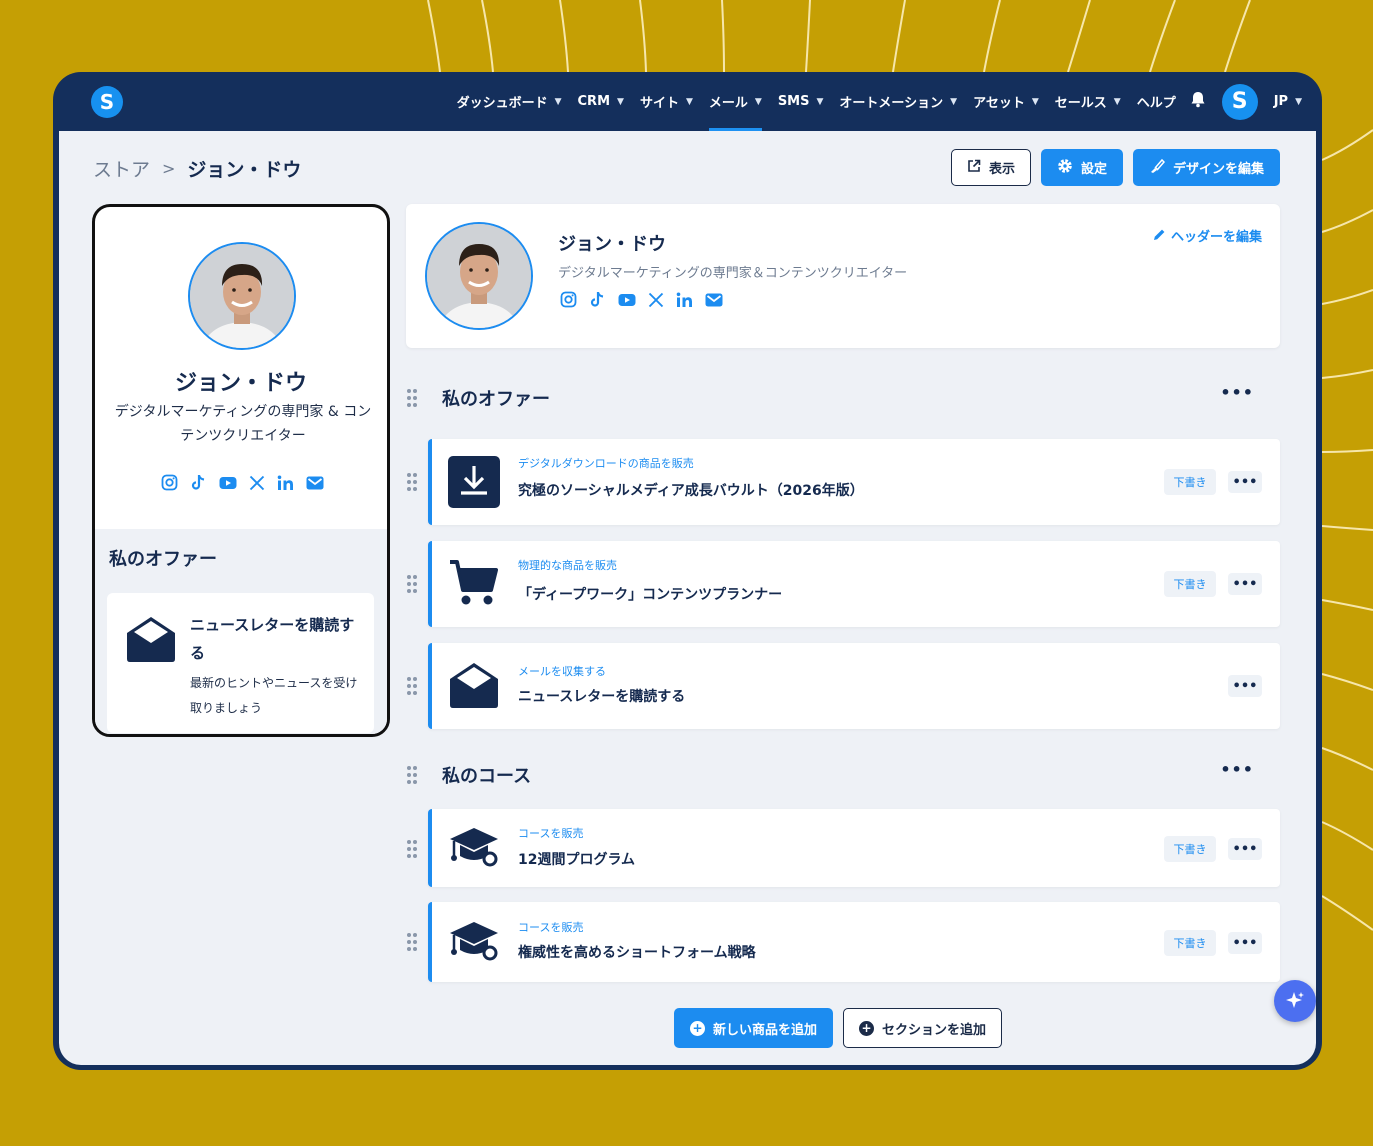 This screenshot has height=1146, width=1373. What do you see at coordinates (509, 101) in the screenshot?
I see `nav-dashboard: ダッシュボード ▼` at bounding box center [509, 101].